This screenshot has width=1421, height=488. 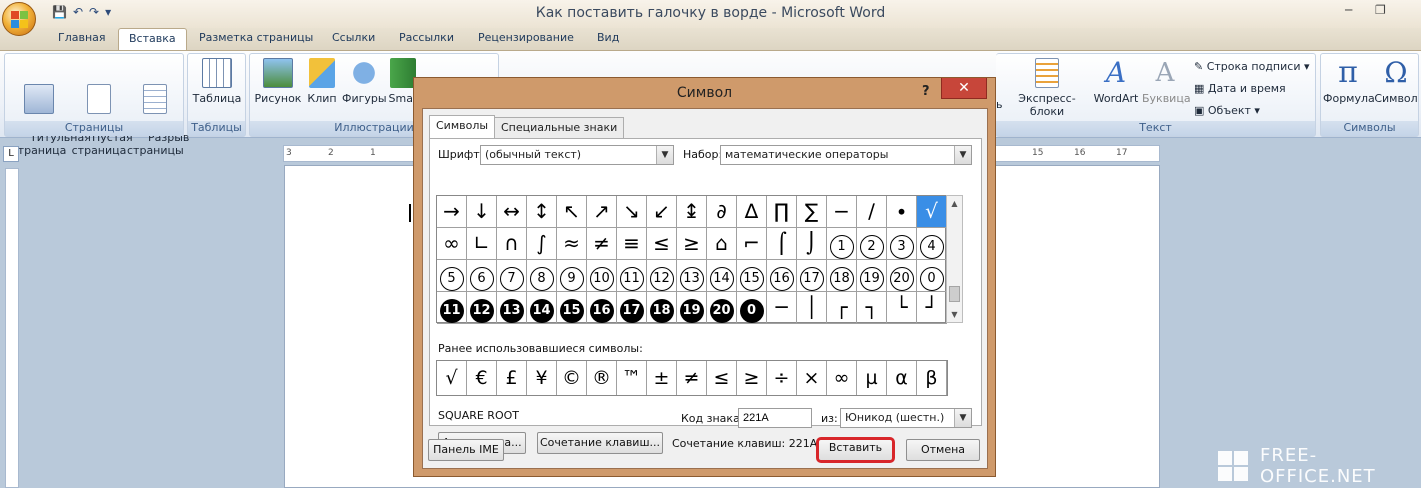 What do you see at coordinates (572, 212) in the screenshot?
I see `symbol-cell: ↖` at bounding box center [572, 212].